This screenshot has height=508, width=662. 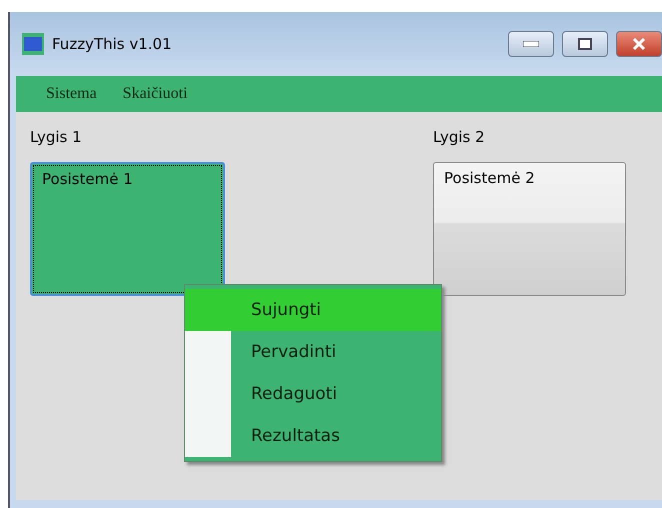 I want to click on maximize-icon, so click(x=585, y=44).